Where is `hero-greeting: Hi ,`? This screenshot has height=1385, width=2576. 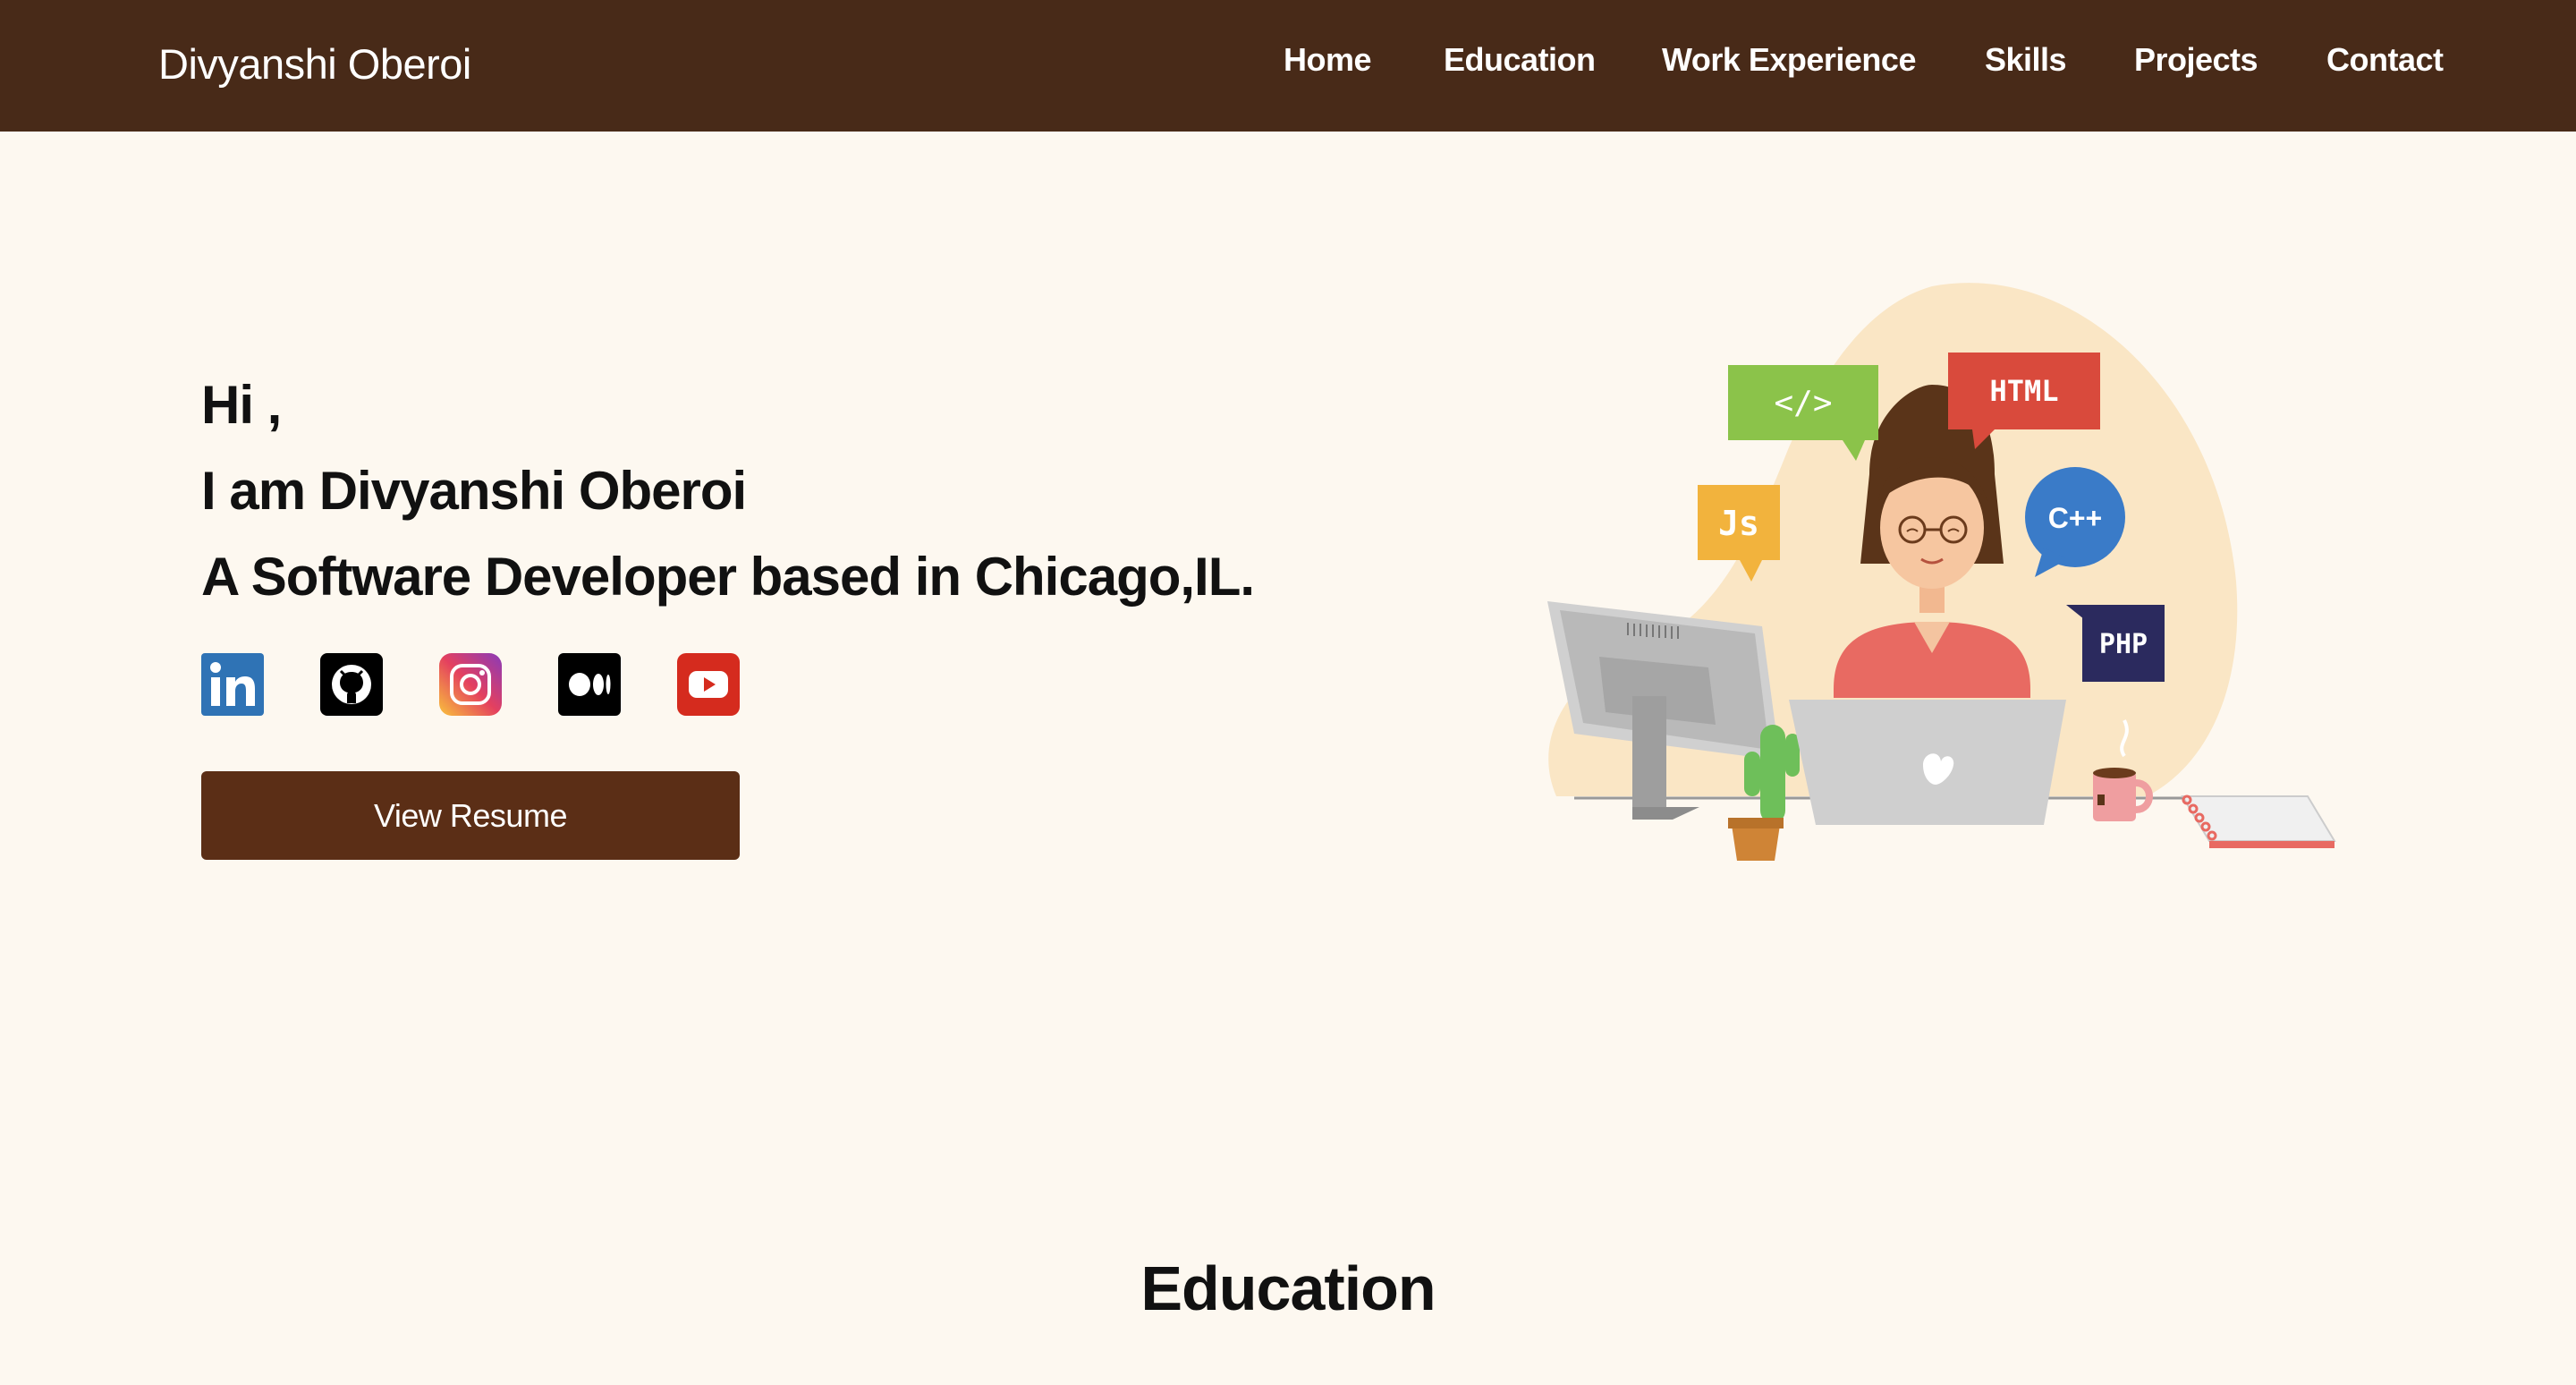 hero-greeting: Hi , is located at coordinates (241, 405).